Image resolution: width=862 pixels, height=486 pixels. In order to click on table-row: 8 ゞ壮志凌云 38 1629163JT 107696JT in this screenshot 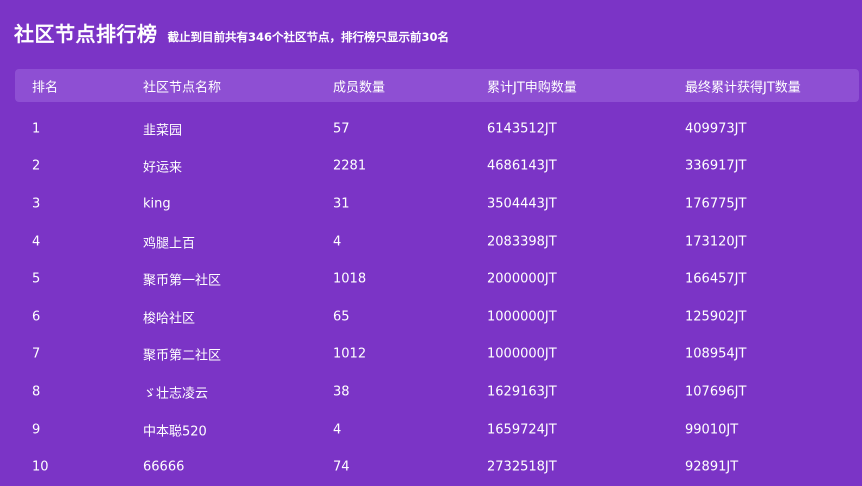, I will do `click(437, 392)`.